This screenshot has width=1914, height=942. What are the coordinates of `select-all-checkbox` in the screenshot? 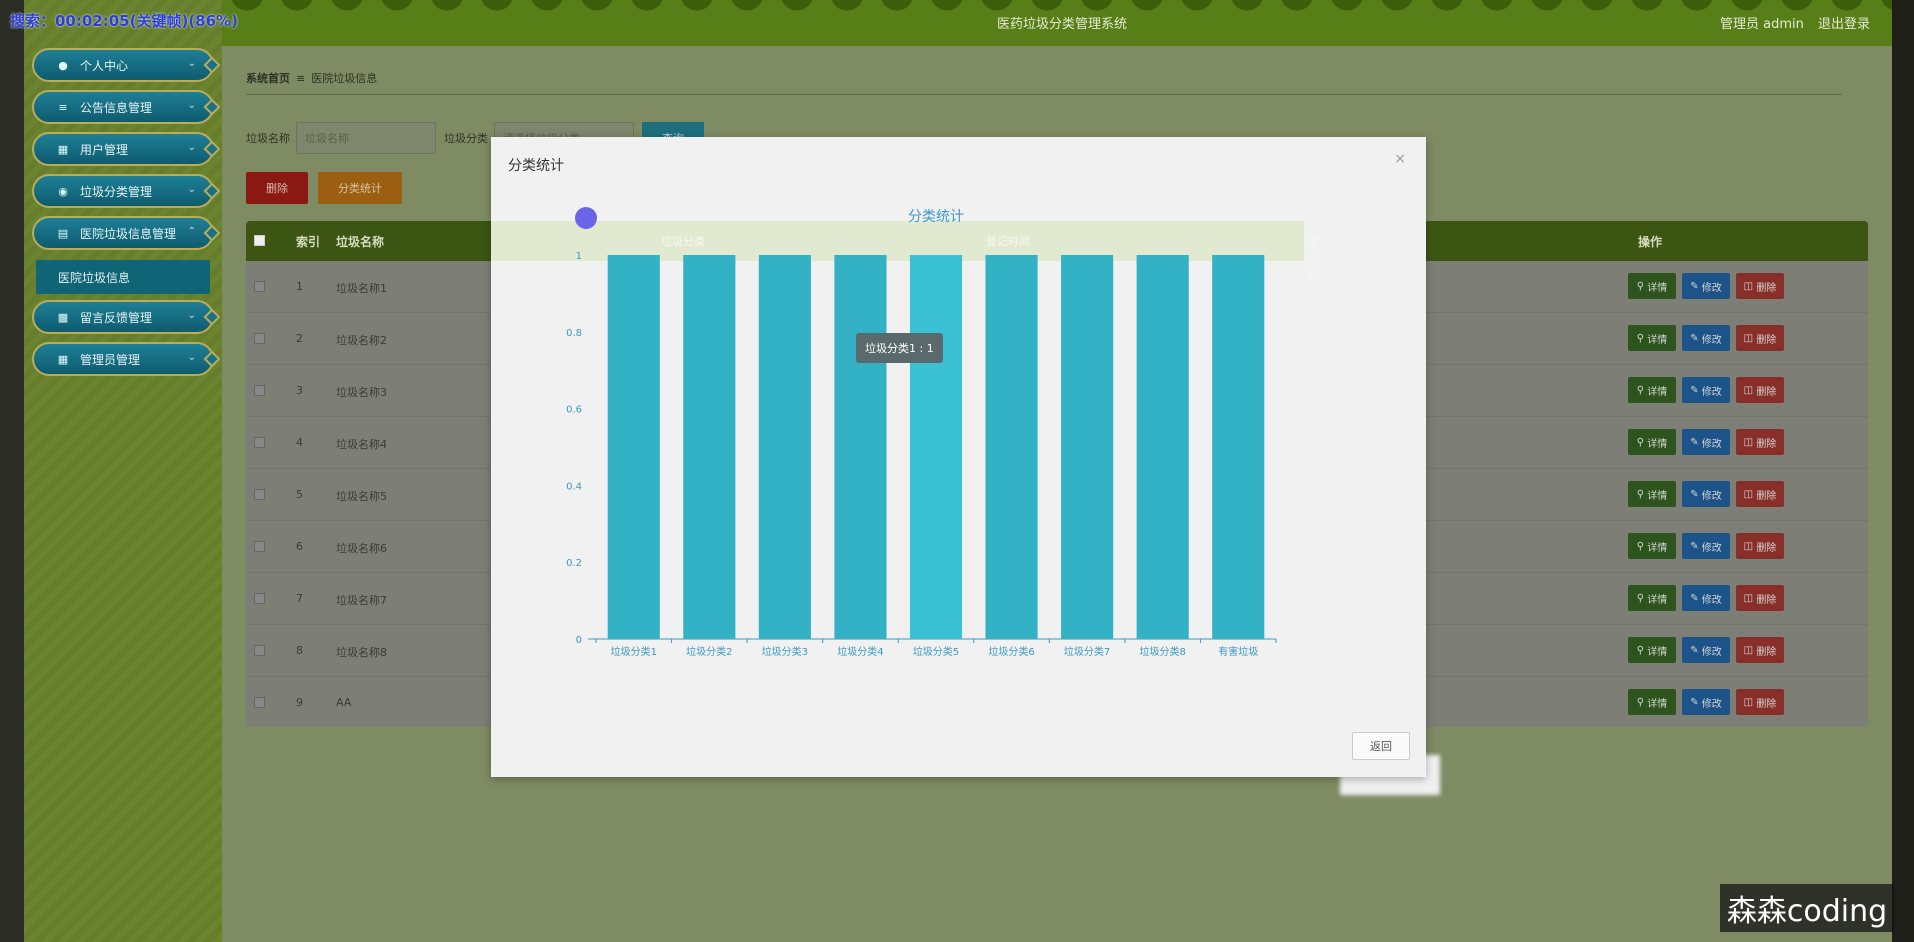 It's located at (259, 240).